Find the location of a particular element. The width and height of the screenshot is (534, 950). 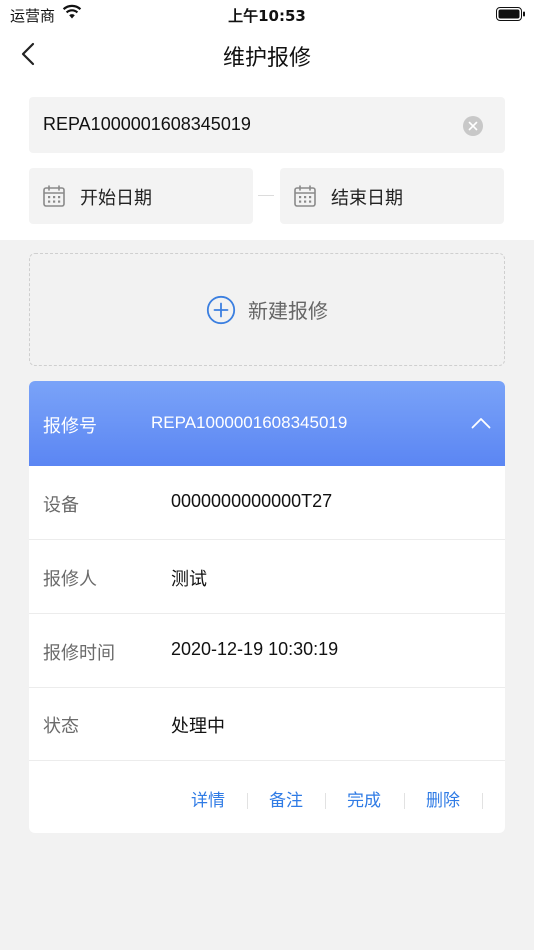

status-label: 状态 is located at coordinates (61, 726).